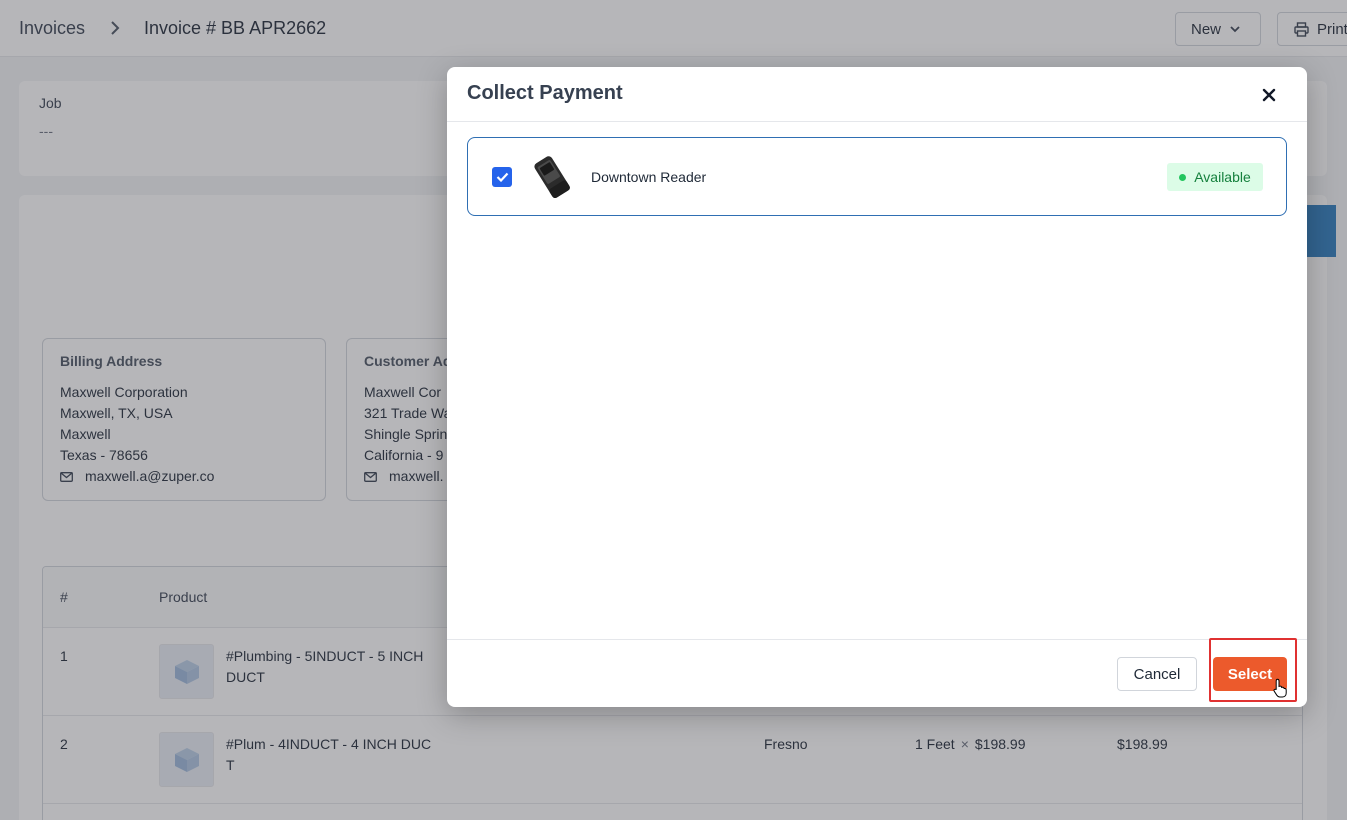  Describe the element at coordinates (552, 177) in the screenshot. I see `card-reader-icon` at that location.